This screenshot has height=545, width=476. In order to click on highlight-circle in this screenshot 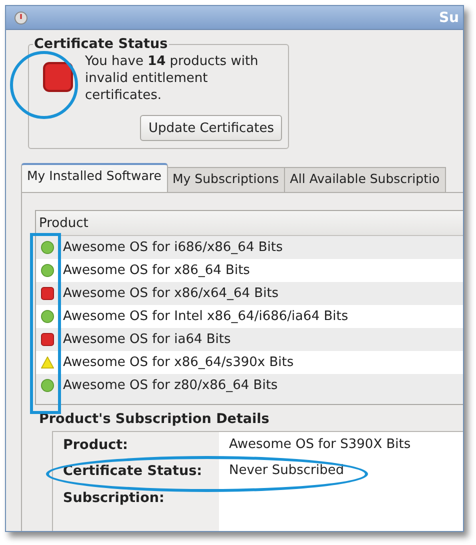, I will do `click(44, 85)`.